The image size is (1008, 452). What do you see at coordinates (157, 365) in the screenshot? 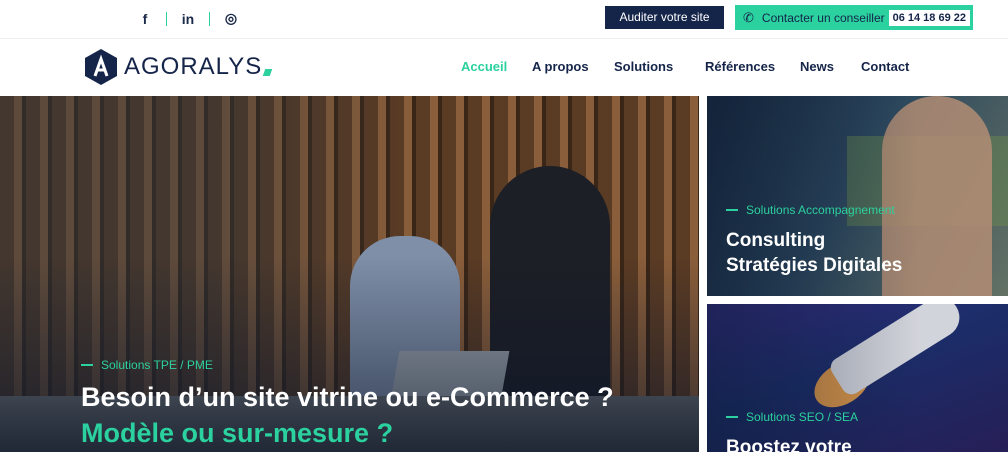
I see `hero-category-label: Solutions TPE / PME` at bounding box center [157, 365].